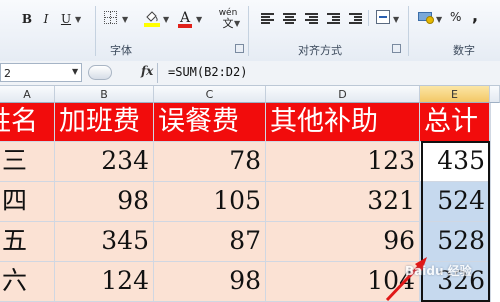 This screenshot has width=500, height=302. What do you see at coordinates (455, 94) in the screenshot?
I see `column-header-e: E` at bounding box center [455, 94].